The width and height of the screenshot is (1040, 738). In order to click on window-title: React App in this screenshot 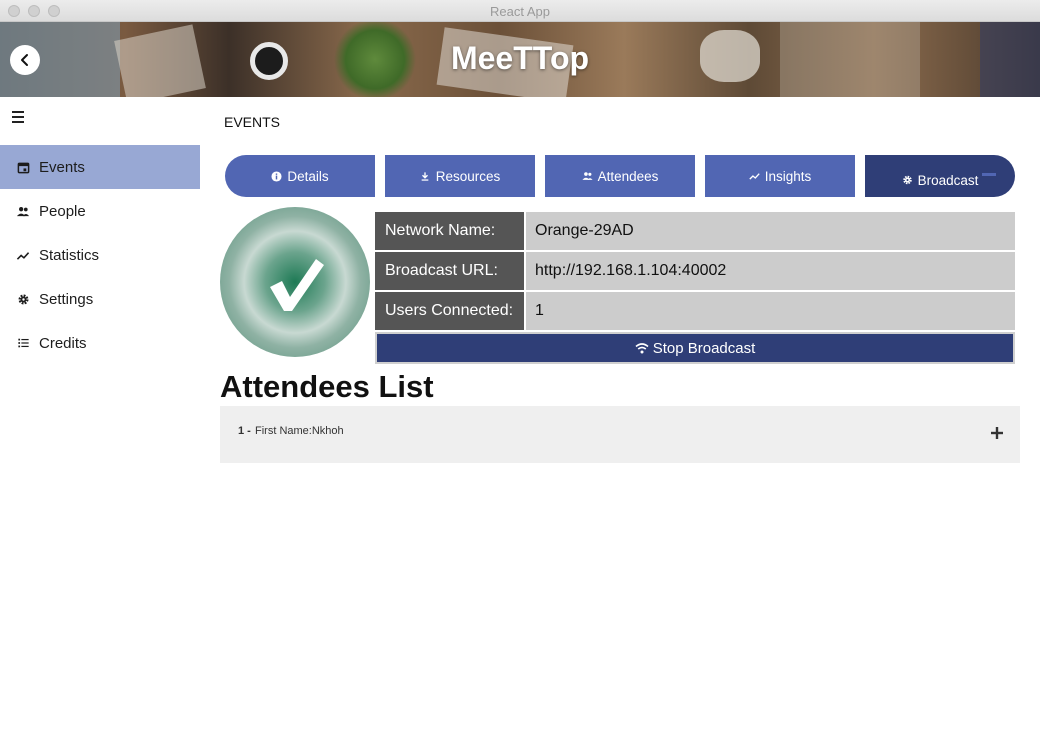, I will do `click(520, 11)`.